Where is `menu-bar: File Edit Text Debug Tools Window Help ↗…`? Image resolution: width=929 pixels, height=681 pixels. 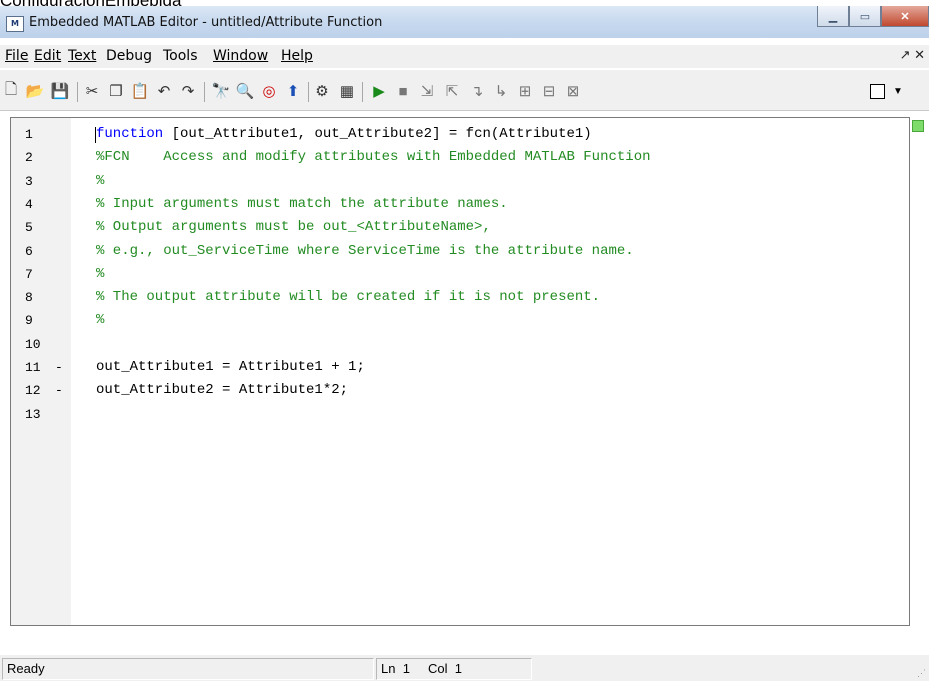
menu-bar: File Edit Text Debug Tools Window Help ↗… is located at coordinates (464, 56).